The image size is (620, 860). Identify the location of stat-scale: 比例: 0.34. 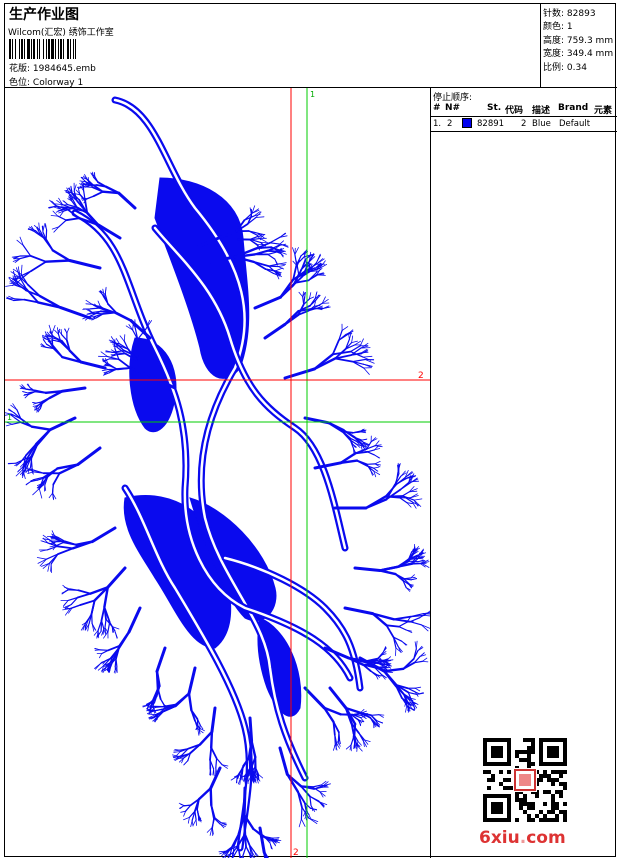
(565, 66).